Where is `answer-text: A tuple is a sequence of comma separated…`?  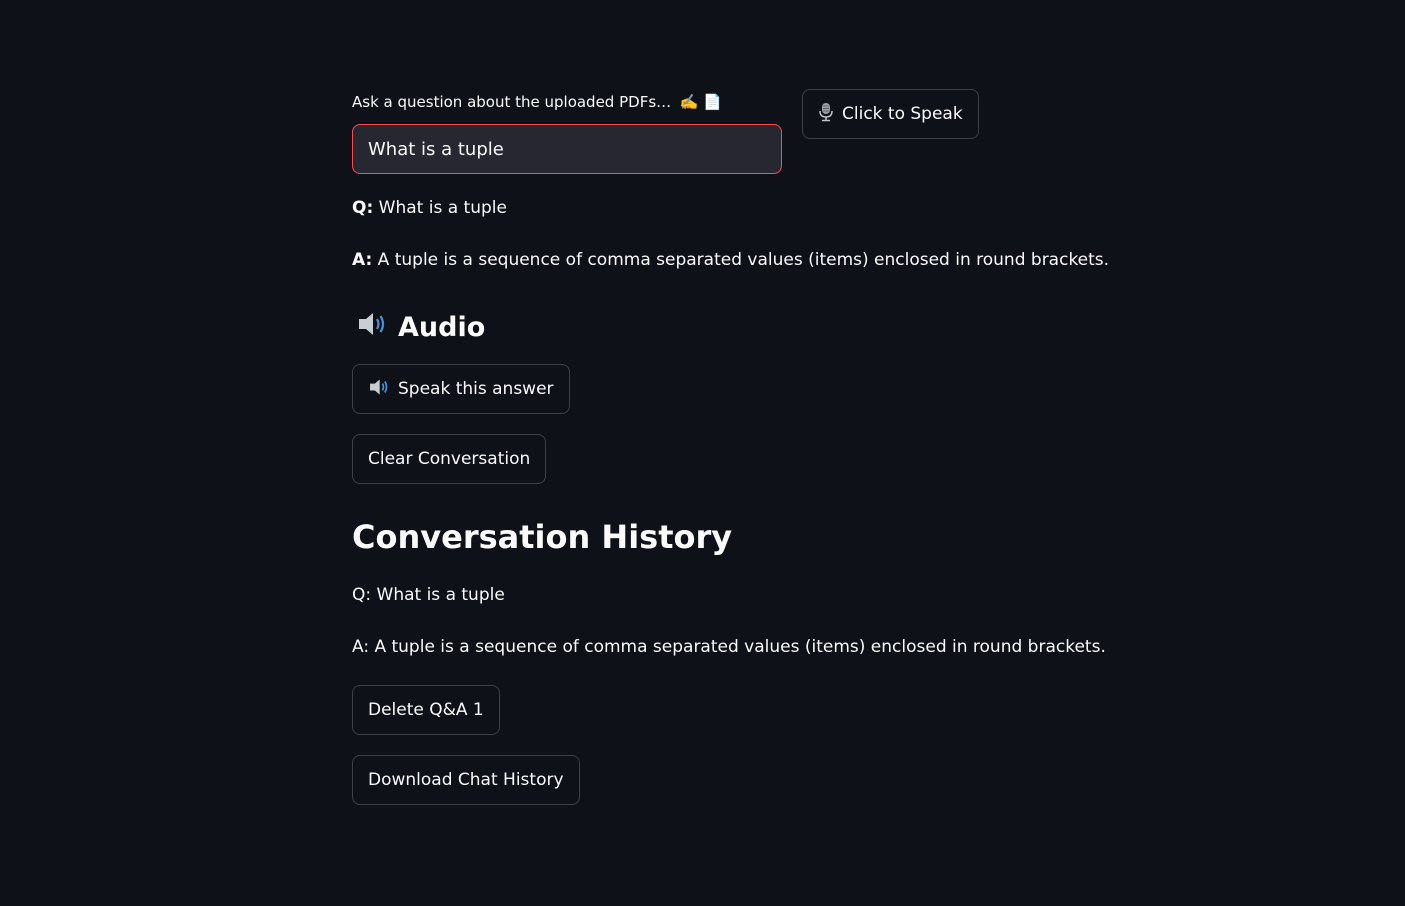 answer-text: A tuple is a sequence of comma separated… is located at coordinates (741, 260).